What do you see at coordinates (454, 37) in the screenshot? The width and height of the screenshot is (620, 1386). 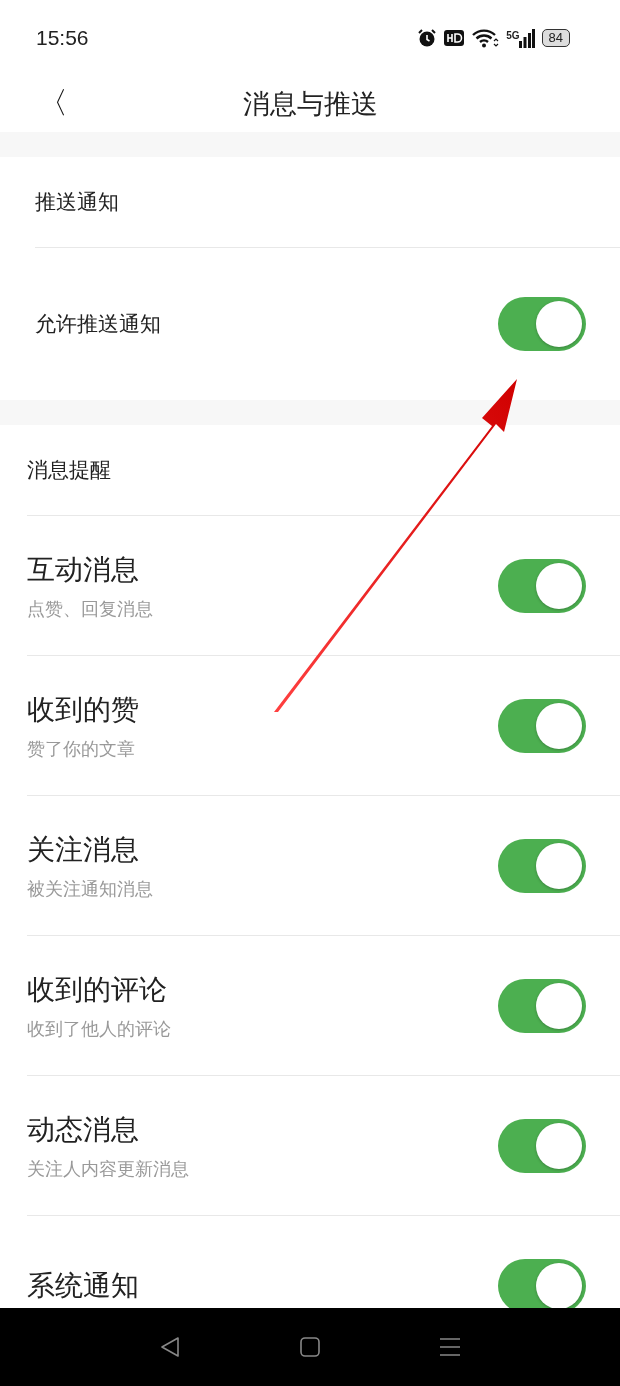 I see `hd-icon` at bounding box center [454, 37].